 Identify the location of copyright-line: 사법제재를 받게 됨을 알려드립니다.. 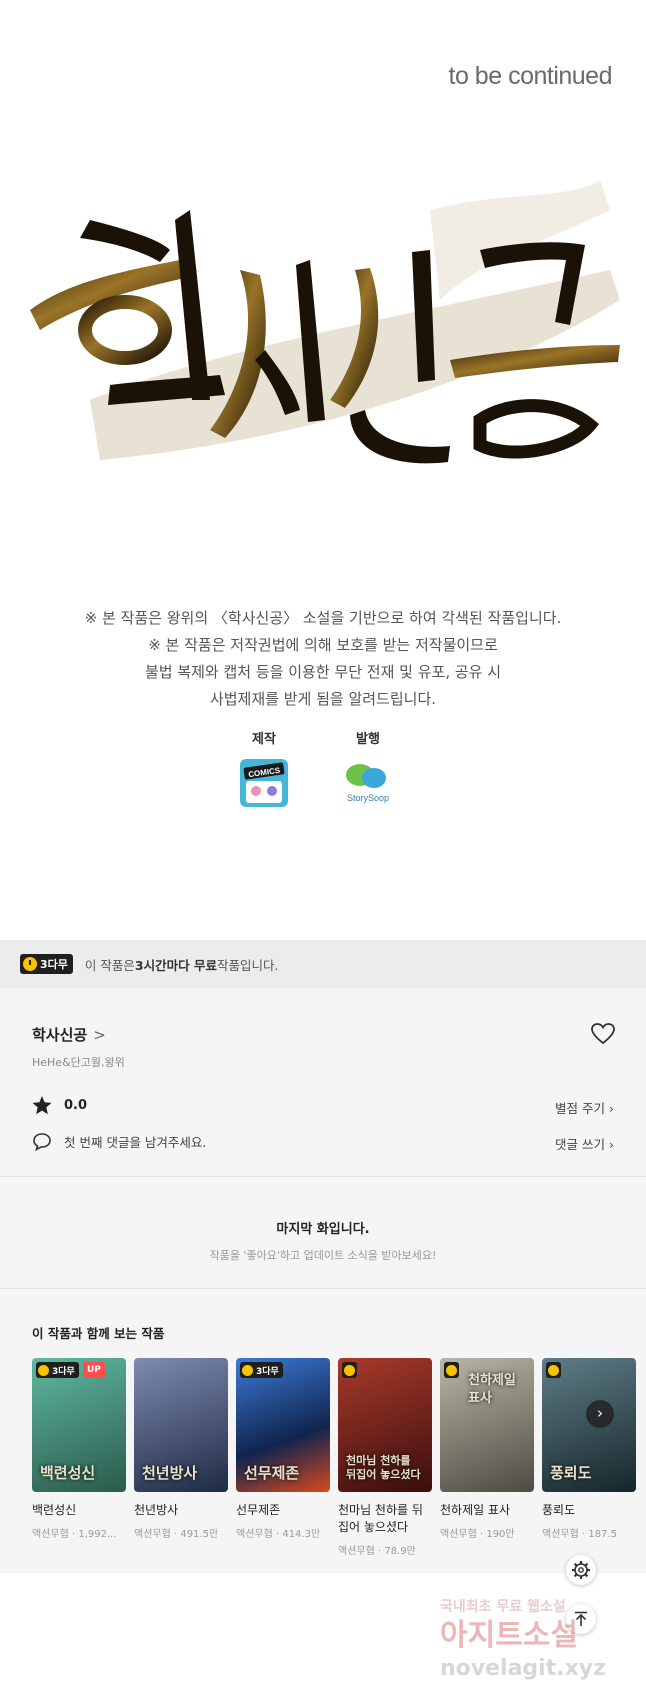
(323, 699).